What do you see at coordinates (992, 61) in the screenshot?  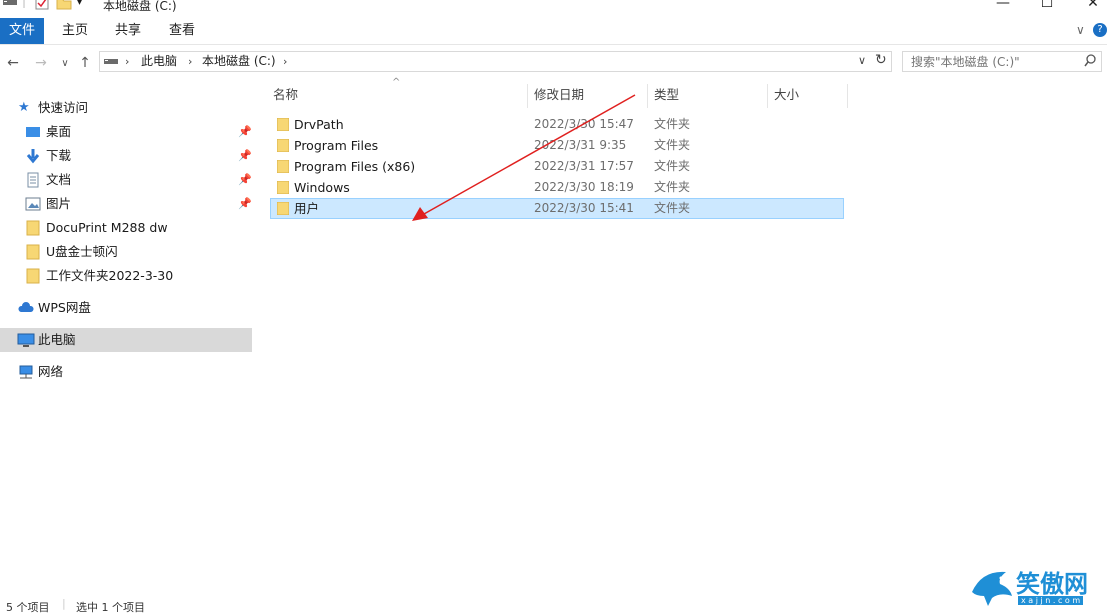 I see `search-input` at bounding box center [992, 61].